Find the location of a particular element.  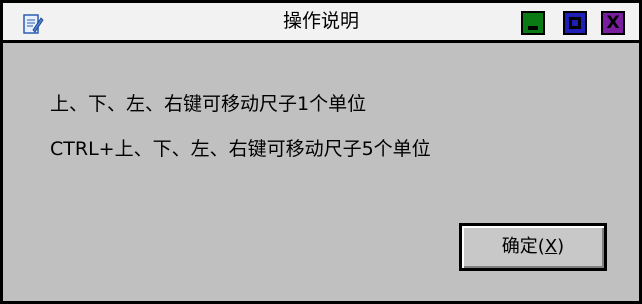

instruction-line-2: CTRL+上、下、左、右键可移动尺子5个单位 is located at coordinates (240, 149).